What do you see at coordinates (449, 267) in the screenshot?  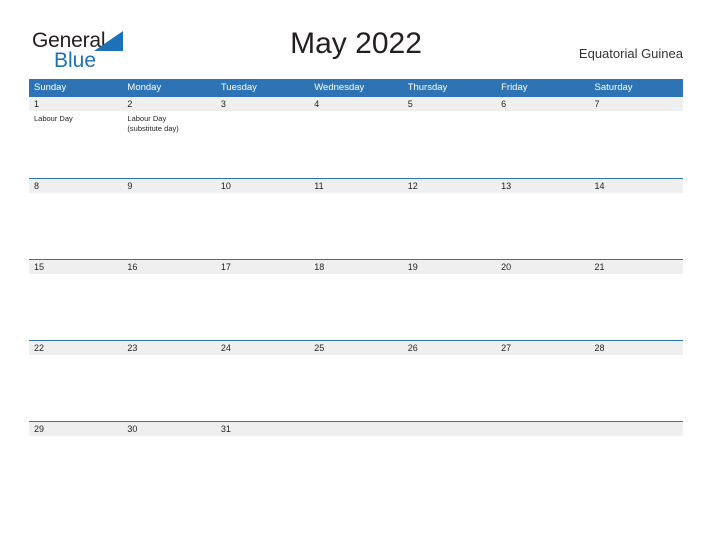 I see `day-number: 19` at bounding box center [449, 267].